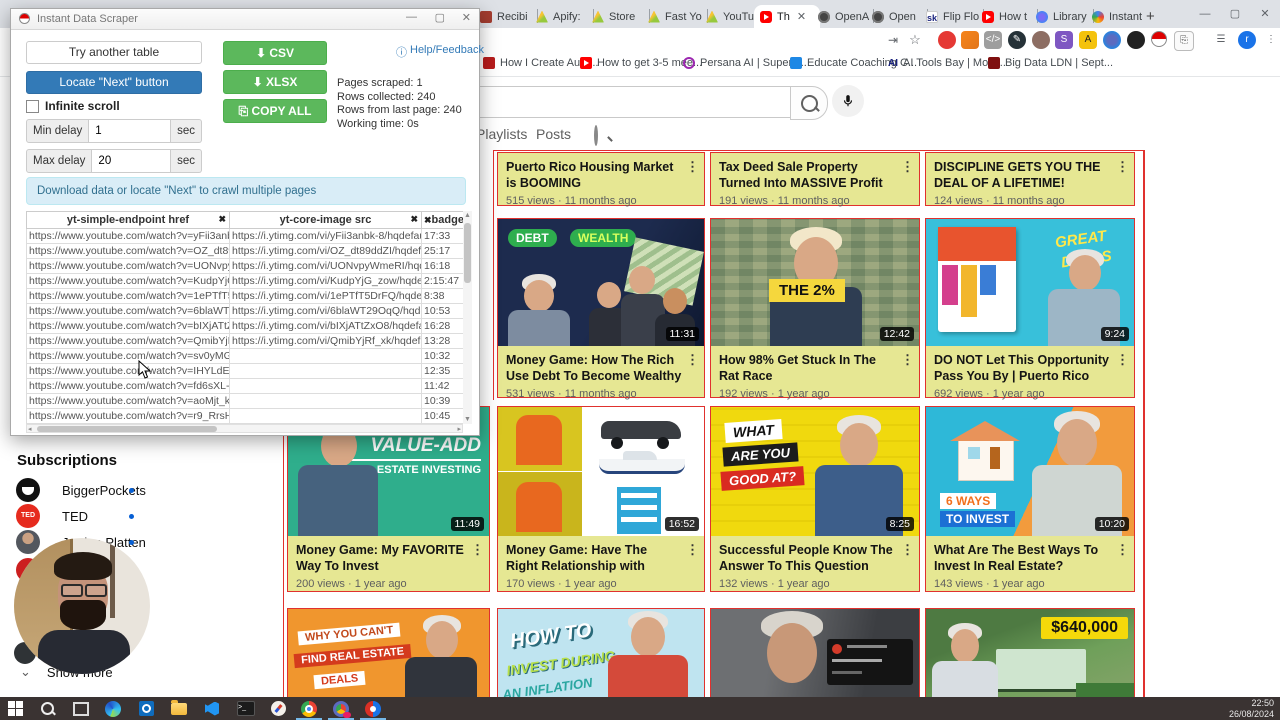 This screenshot has height=720, width=1280. I want to click on video-thumbnail: THE 2% 12:42, so click(815, 282).